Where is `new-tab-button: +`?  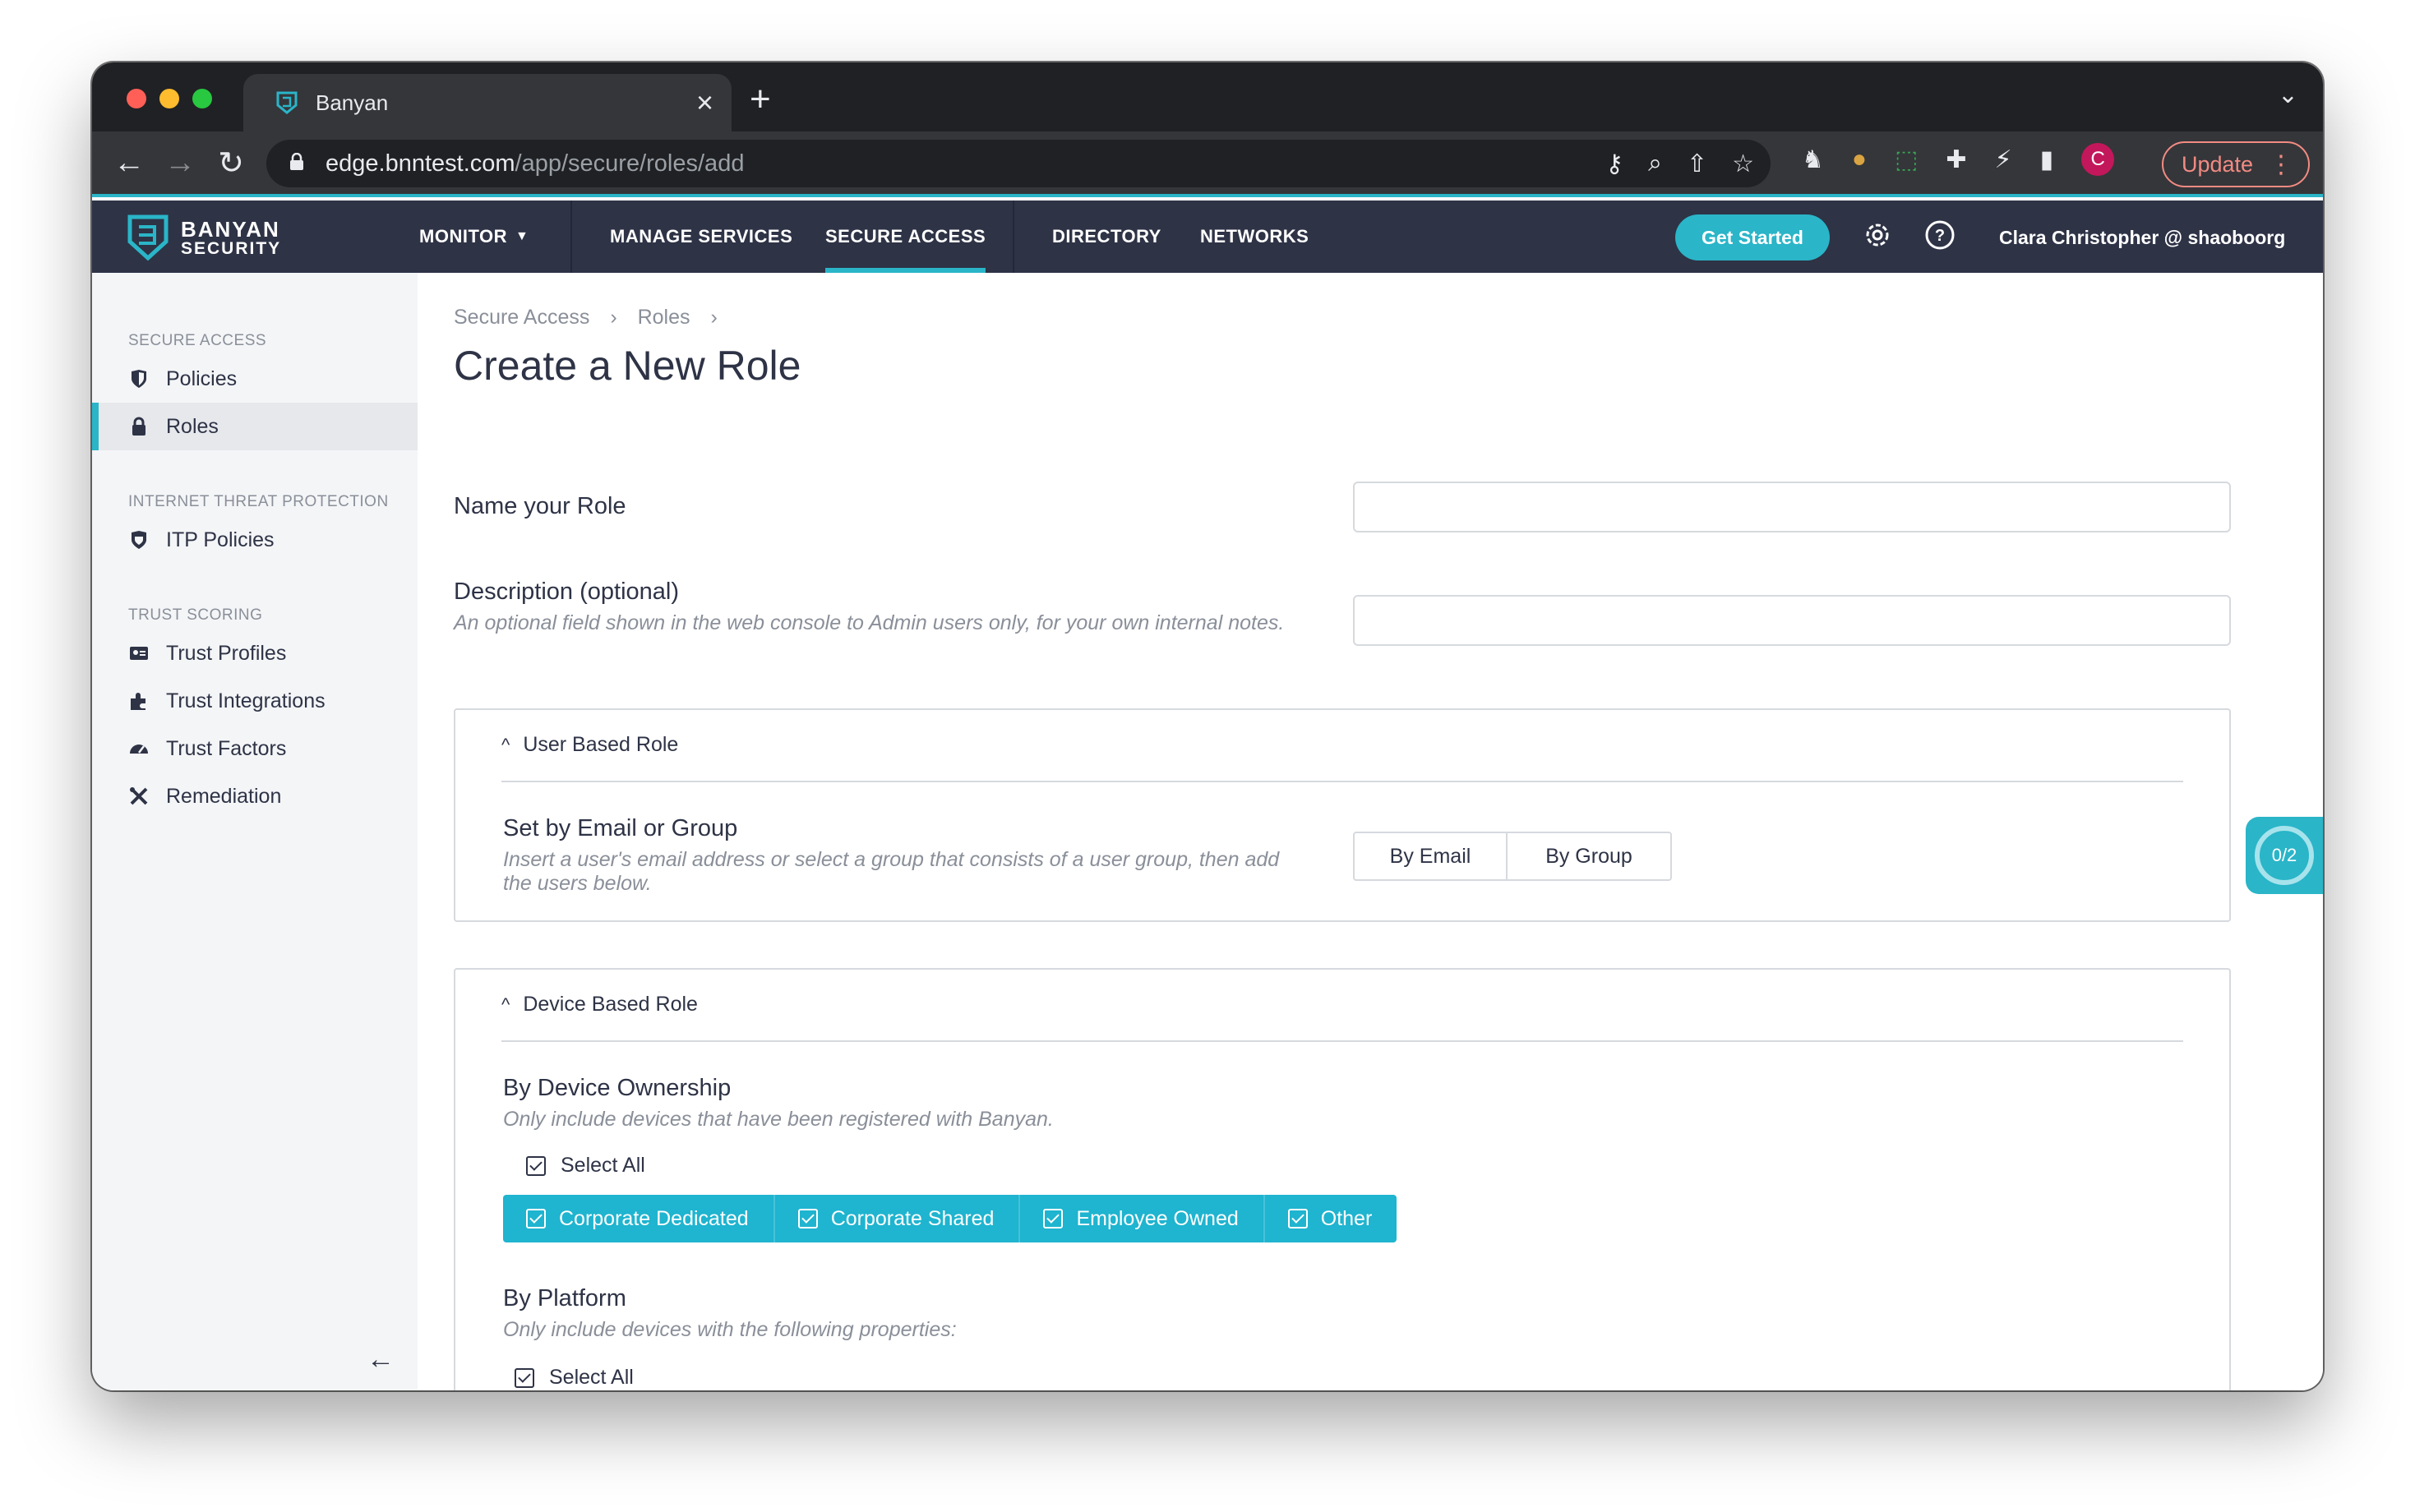
new-tab-button: + is located at coordinates (761, 100).